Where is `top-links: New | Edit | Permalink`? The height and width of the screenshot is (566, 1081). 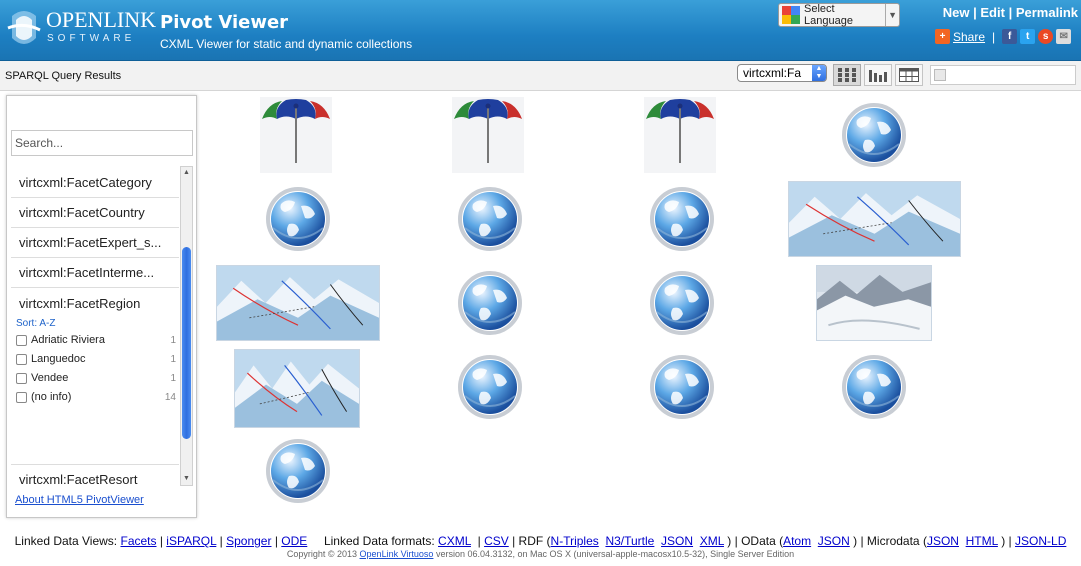
top-links: New | Edit | Permalink is located at coordinates (1010, 12).